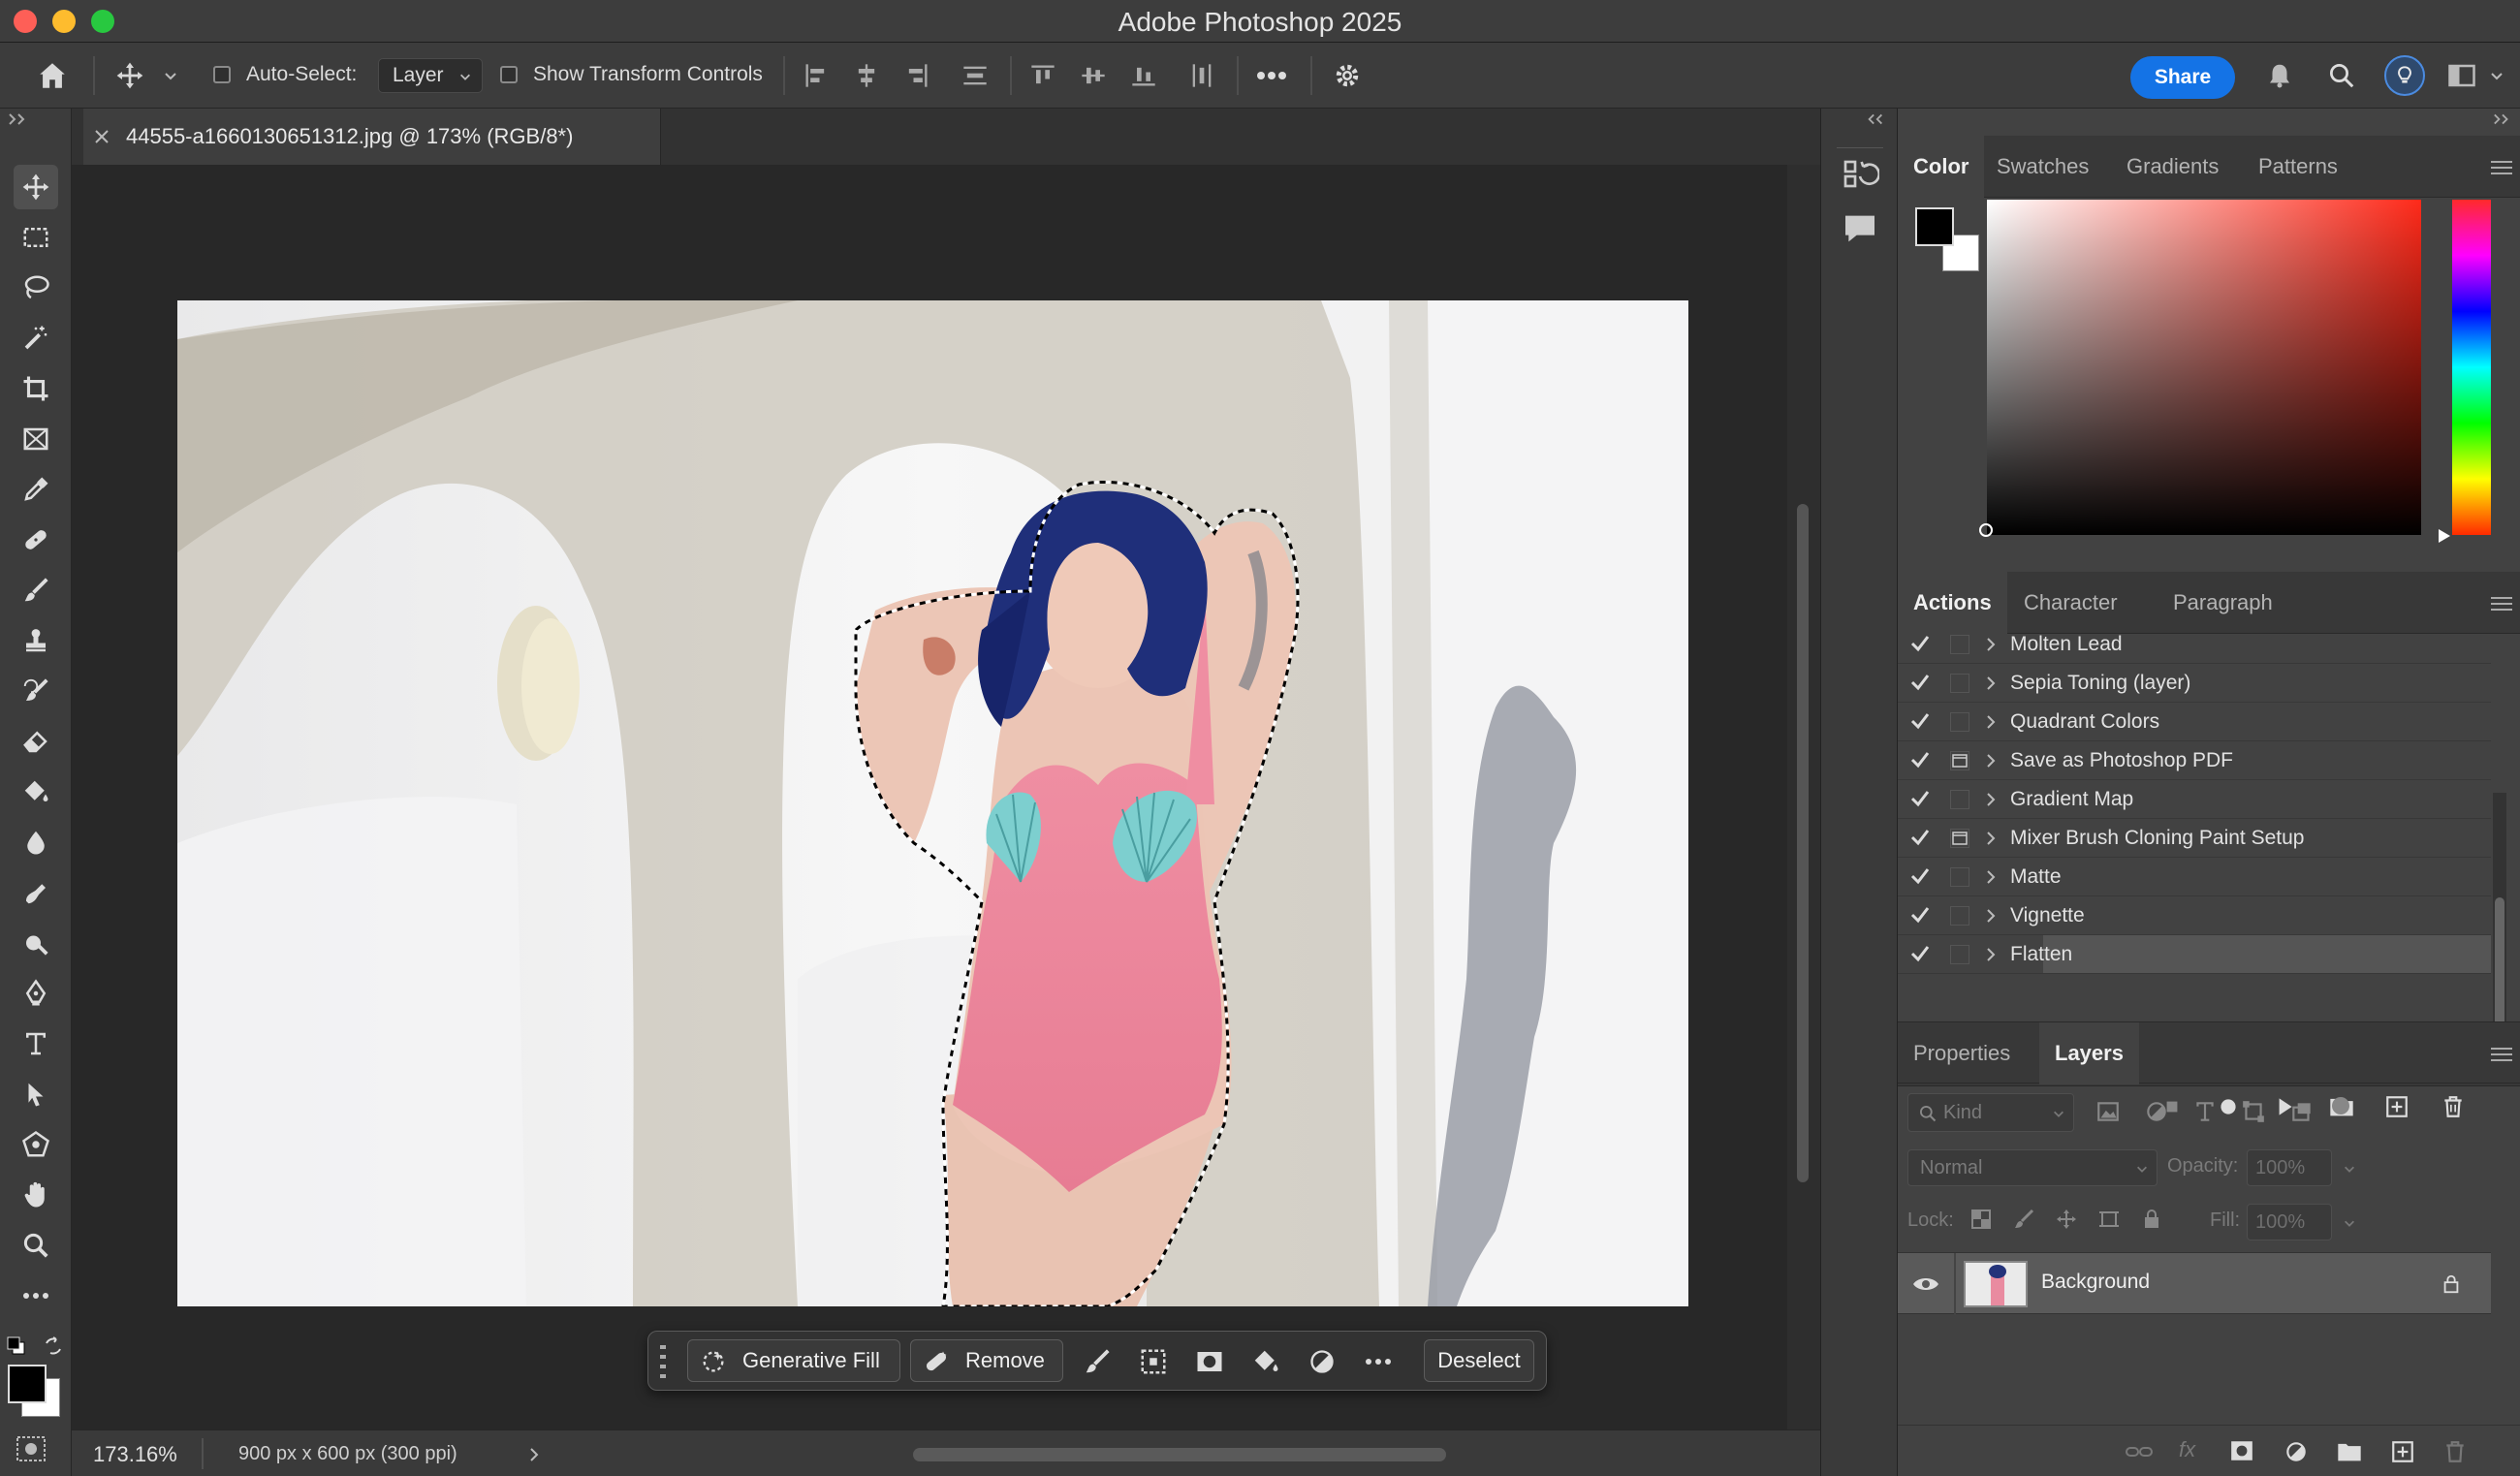 Image resolution: width=2520 pixels, height=1476 pixels. What do you see at coordinates (1272, 75) in the screenshot?
I see `more-options-icon` at bounding box center [1272, 75].